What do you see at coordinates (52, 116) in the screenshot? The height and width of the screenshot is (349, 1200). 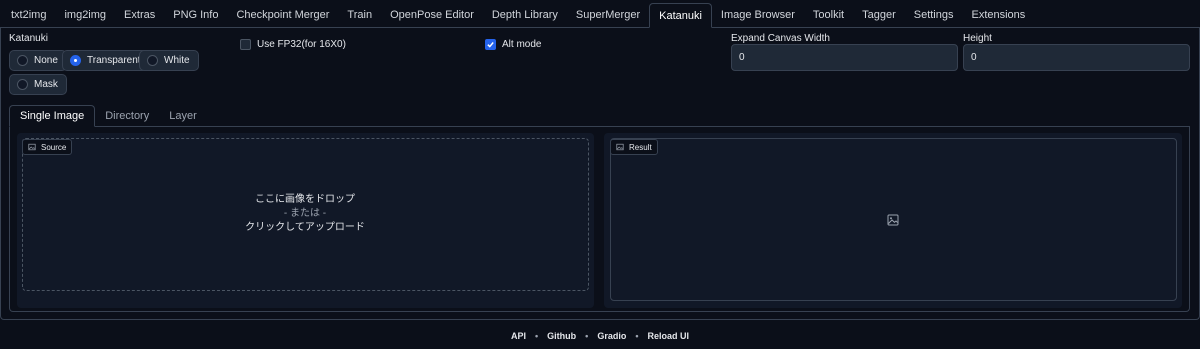 I see `tab-single-image: Single Image` at bounding box center [52, 116].